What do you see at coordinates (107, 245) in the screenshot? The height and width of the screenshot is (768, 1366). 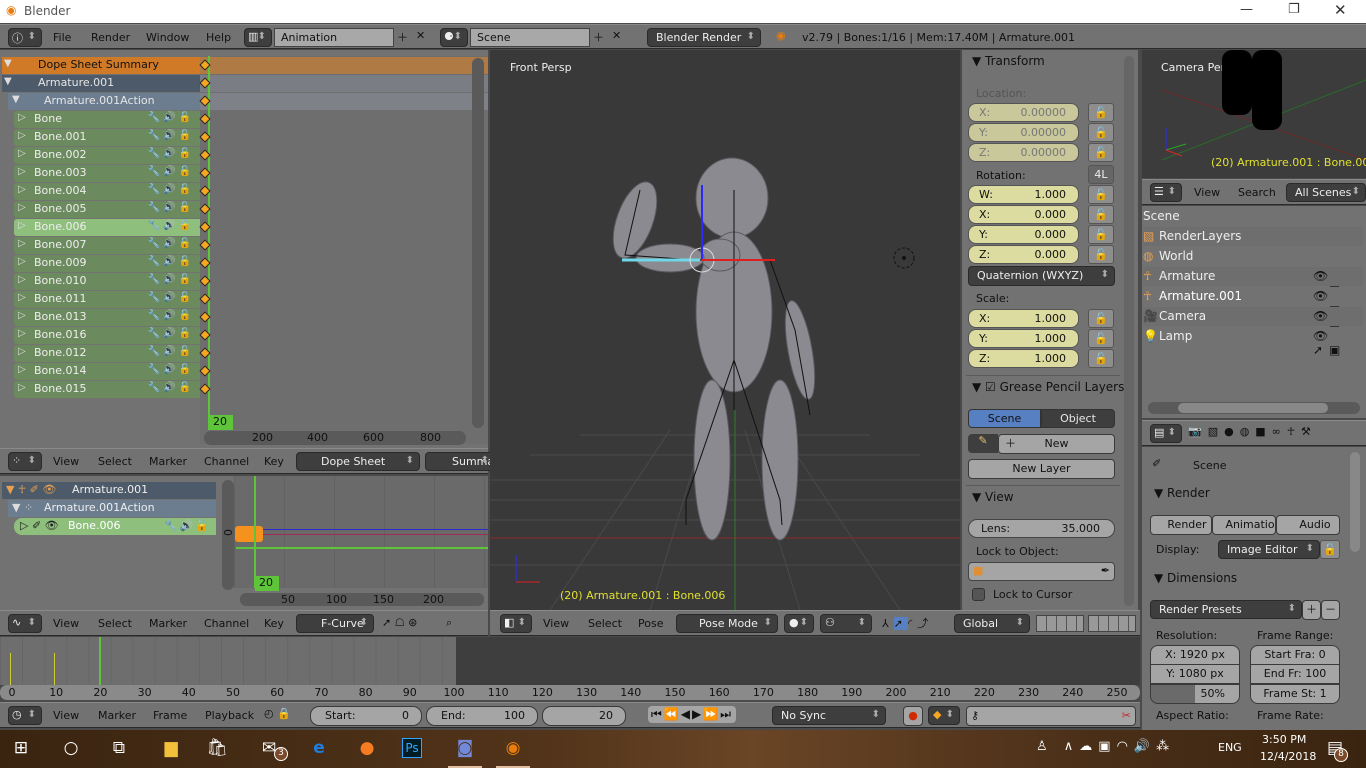 I see `channel-bone: Bone.007 🔧🔊🔓` at bounding box center [107, 245].